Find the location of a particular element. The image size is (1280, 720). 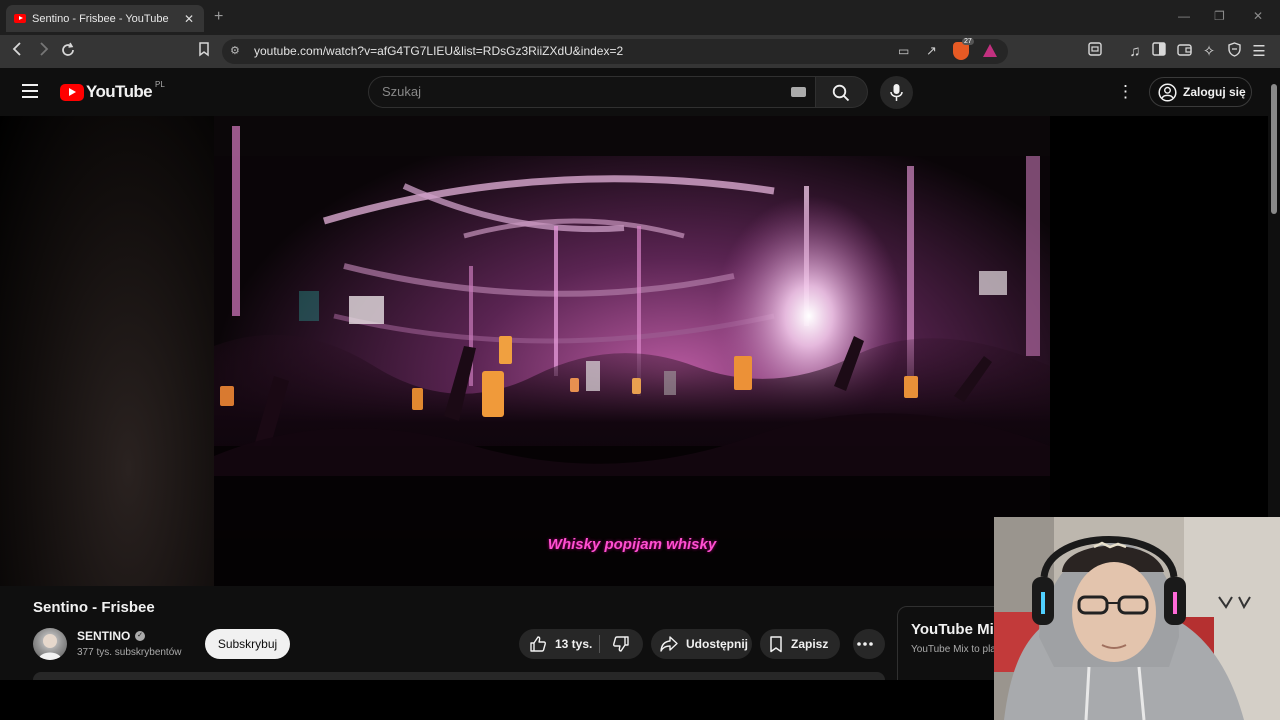

youtube-favicon-icon is located at coordinates (20, 18).